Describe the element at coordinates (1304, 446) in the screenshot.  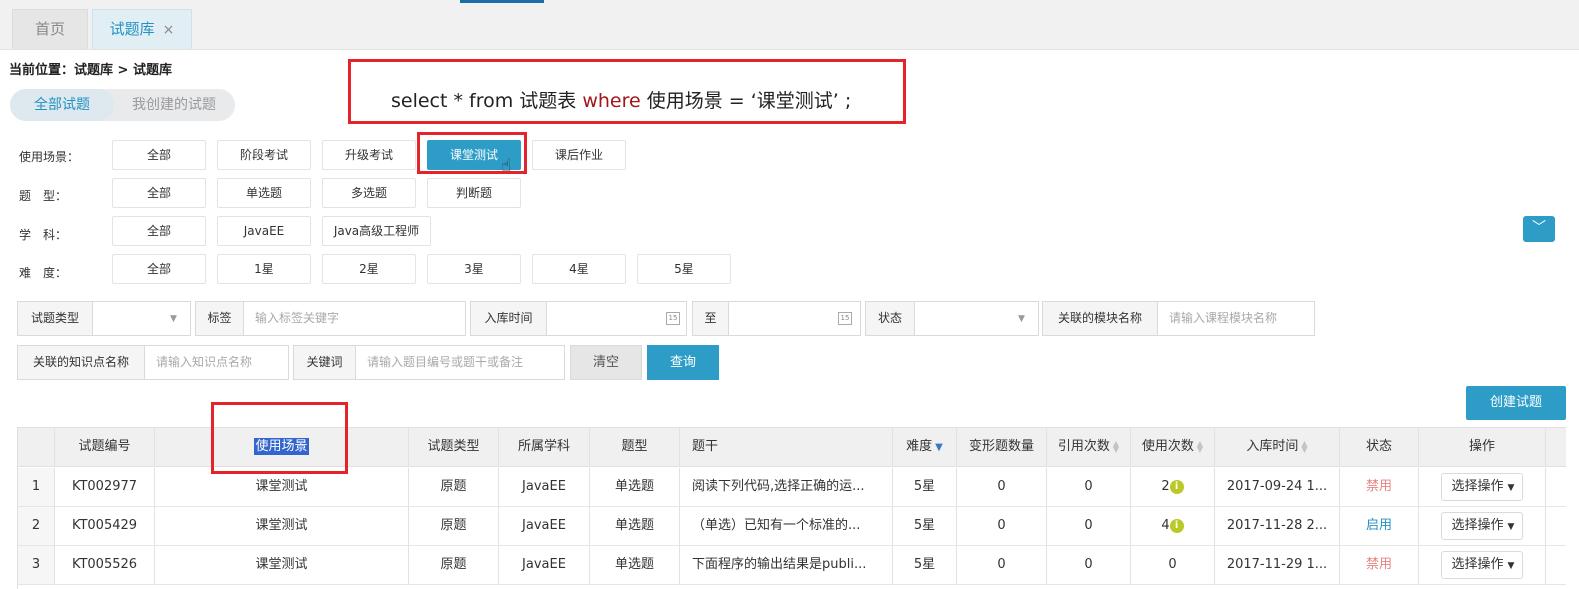
I see `sort-icon: ▲ ▼` at that location.